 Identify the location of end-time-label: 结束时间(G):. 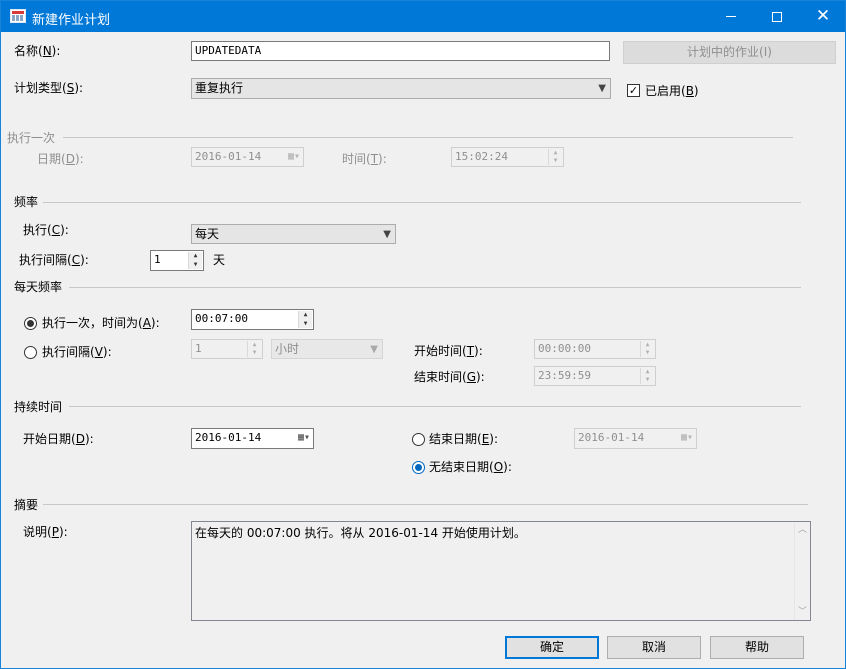
(449, 377).